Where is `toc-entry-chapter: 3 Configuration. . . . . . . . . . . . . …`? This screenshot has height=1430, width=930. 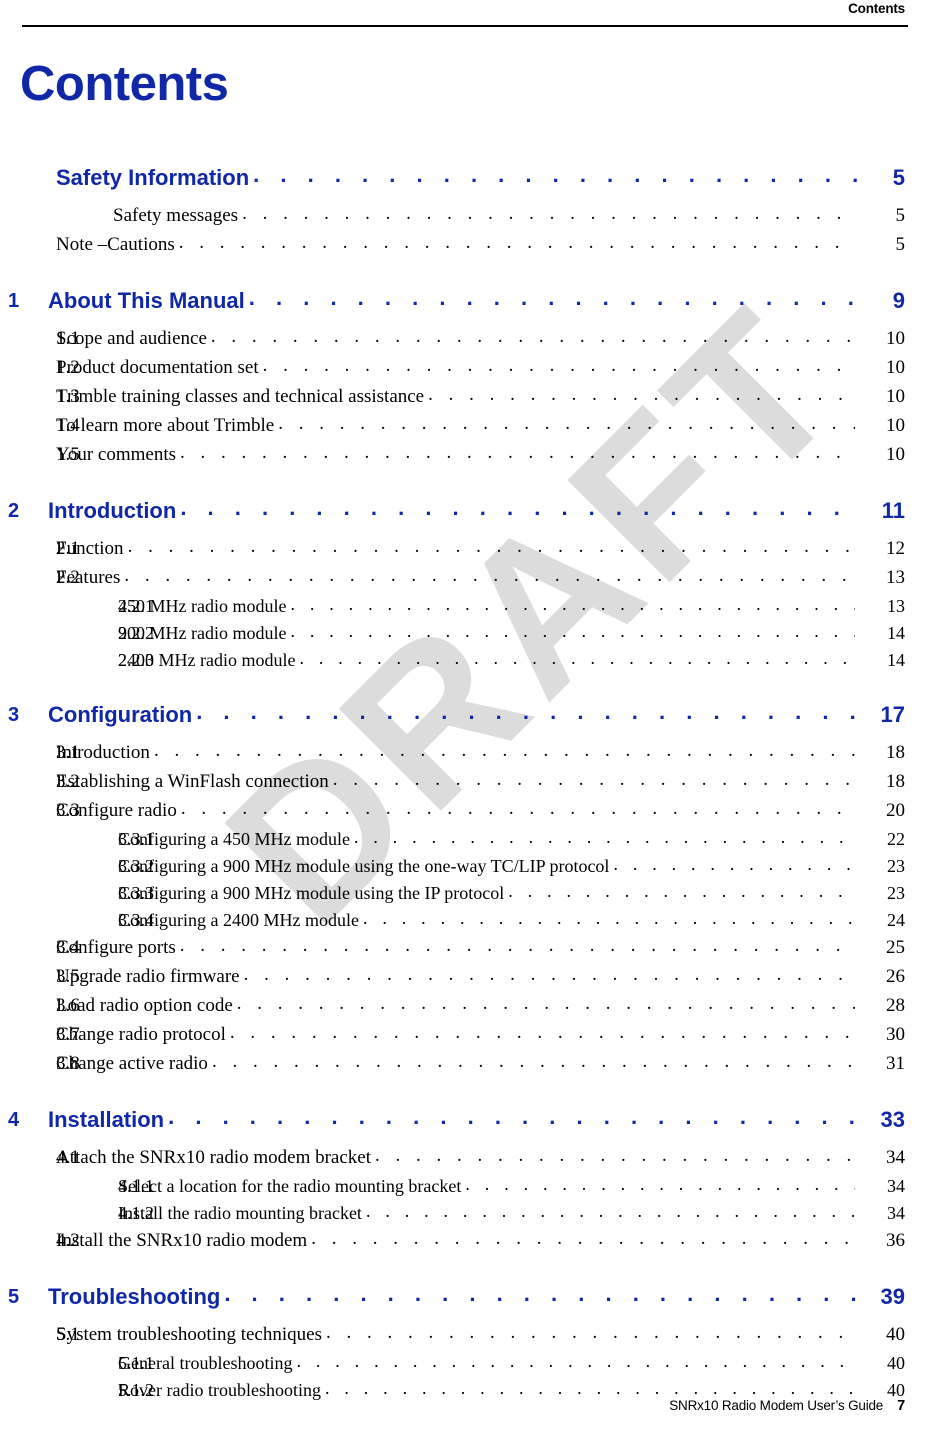
toc-entry-chapter: 3 Configuration. . . . . . . . . . . . . … is located at coordinates (465, 715).